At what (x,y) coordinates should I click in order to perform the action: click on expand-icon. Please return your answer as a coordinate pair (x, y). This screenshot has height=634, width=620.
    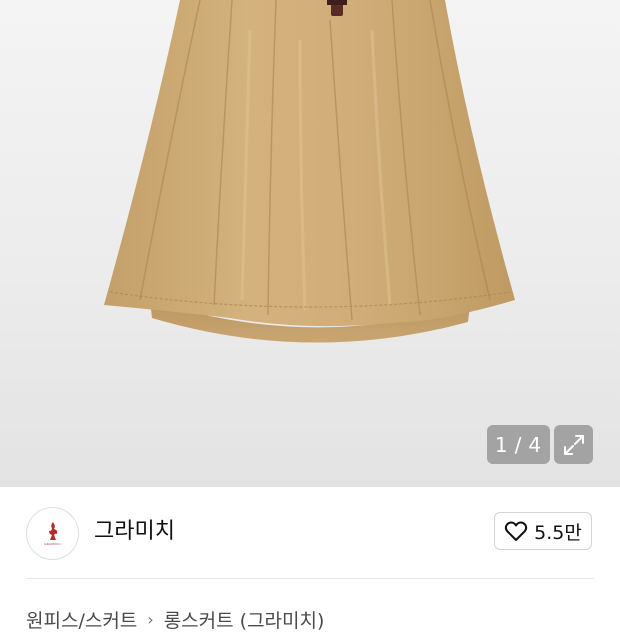
    Looking at the image, I should click on (573, 444).